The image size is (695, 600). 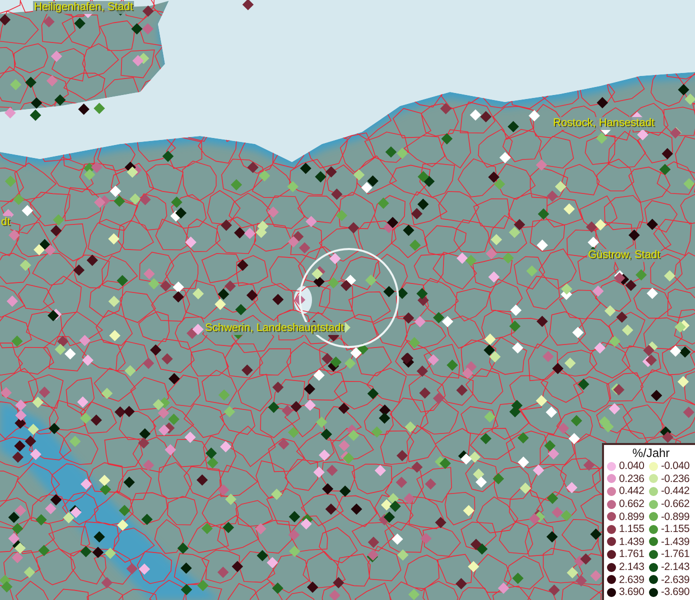 What do you see at coordinates (631, 542) in the screenshot?
I see `legend-value: 1.439` at bounding box center [631, 542].